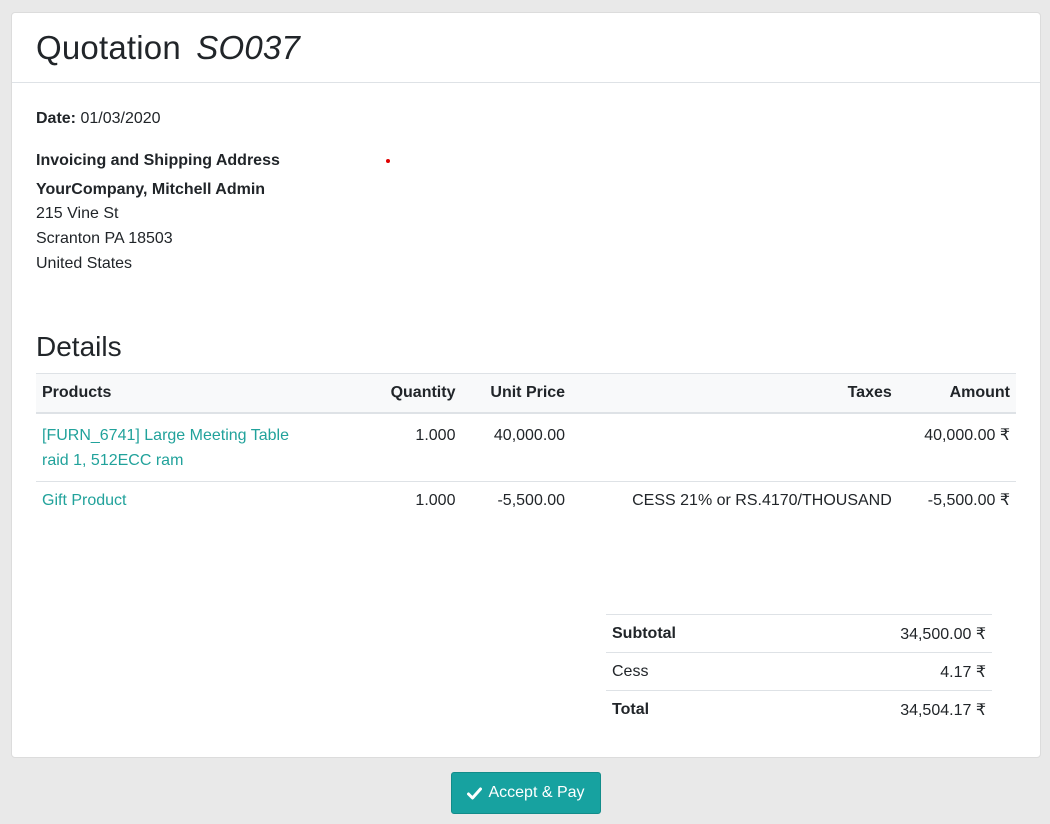 The height and width of the screenshot is (824, 1050). What do you see at coordinates (388, 161) in the screenshot?
I see `red-dot-marker` at bounding box center [388, 161].